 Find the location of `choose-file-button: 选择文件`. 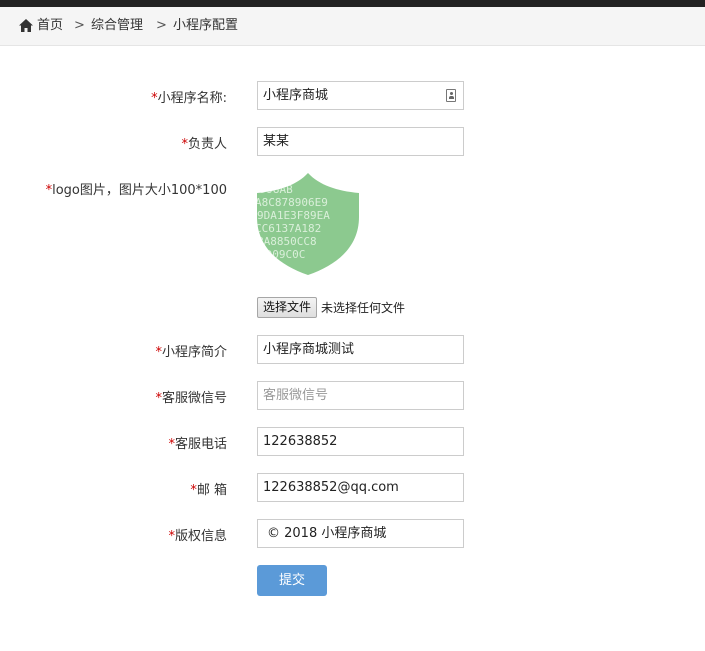

choose-file-button: 选择文件 is located at coordinates (287, 307).